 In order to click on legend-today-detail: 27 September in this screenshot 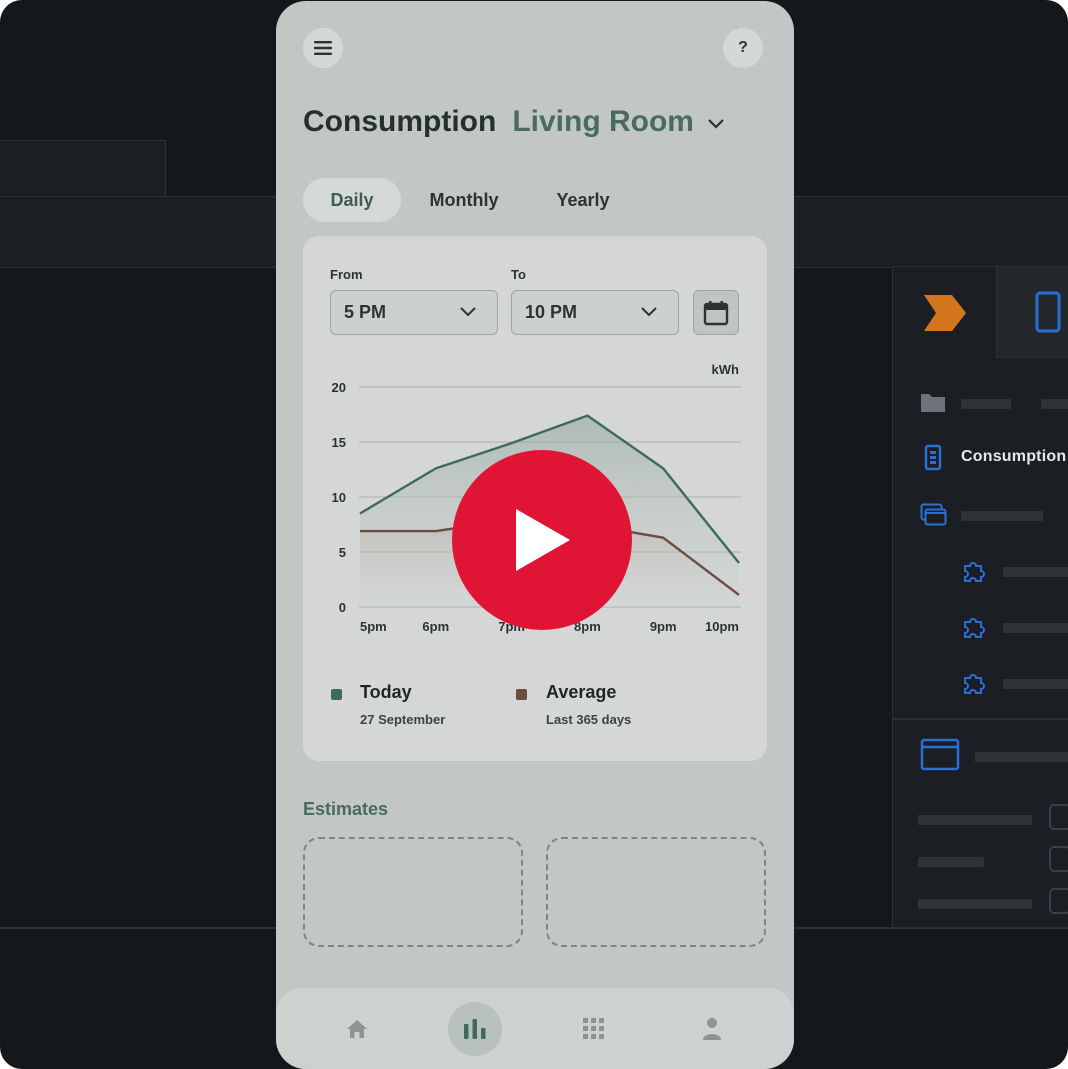, I will do `click(403, 719)`.